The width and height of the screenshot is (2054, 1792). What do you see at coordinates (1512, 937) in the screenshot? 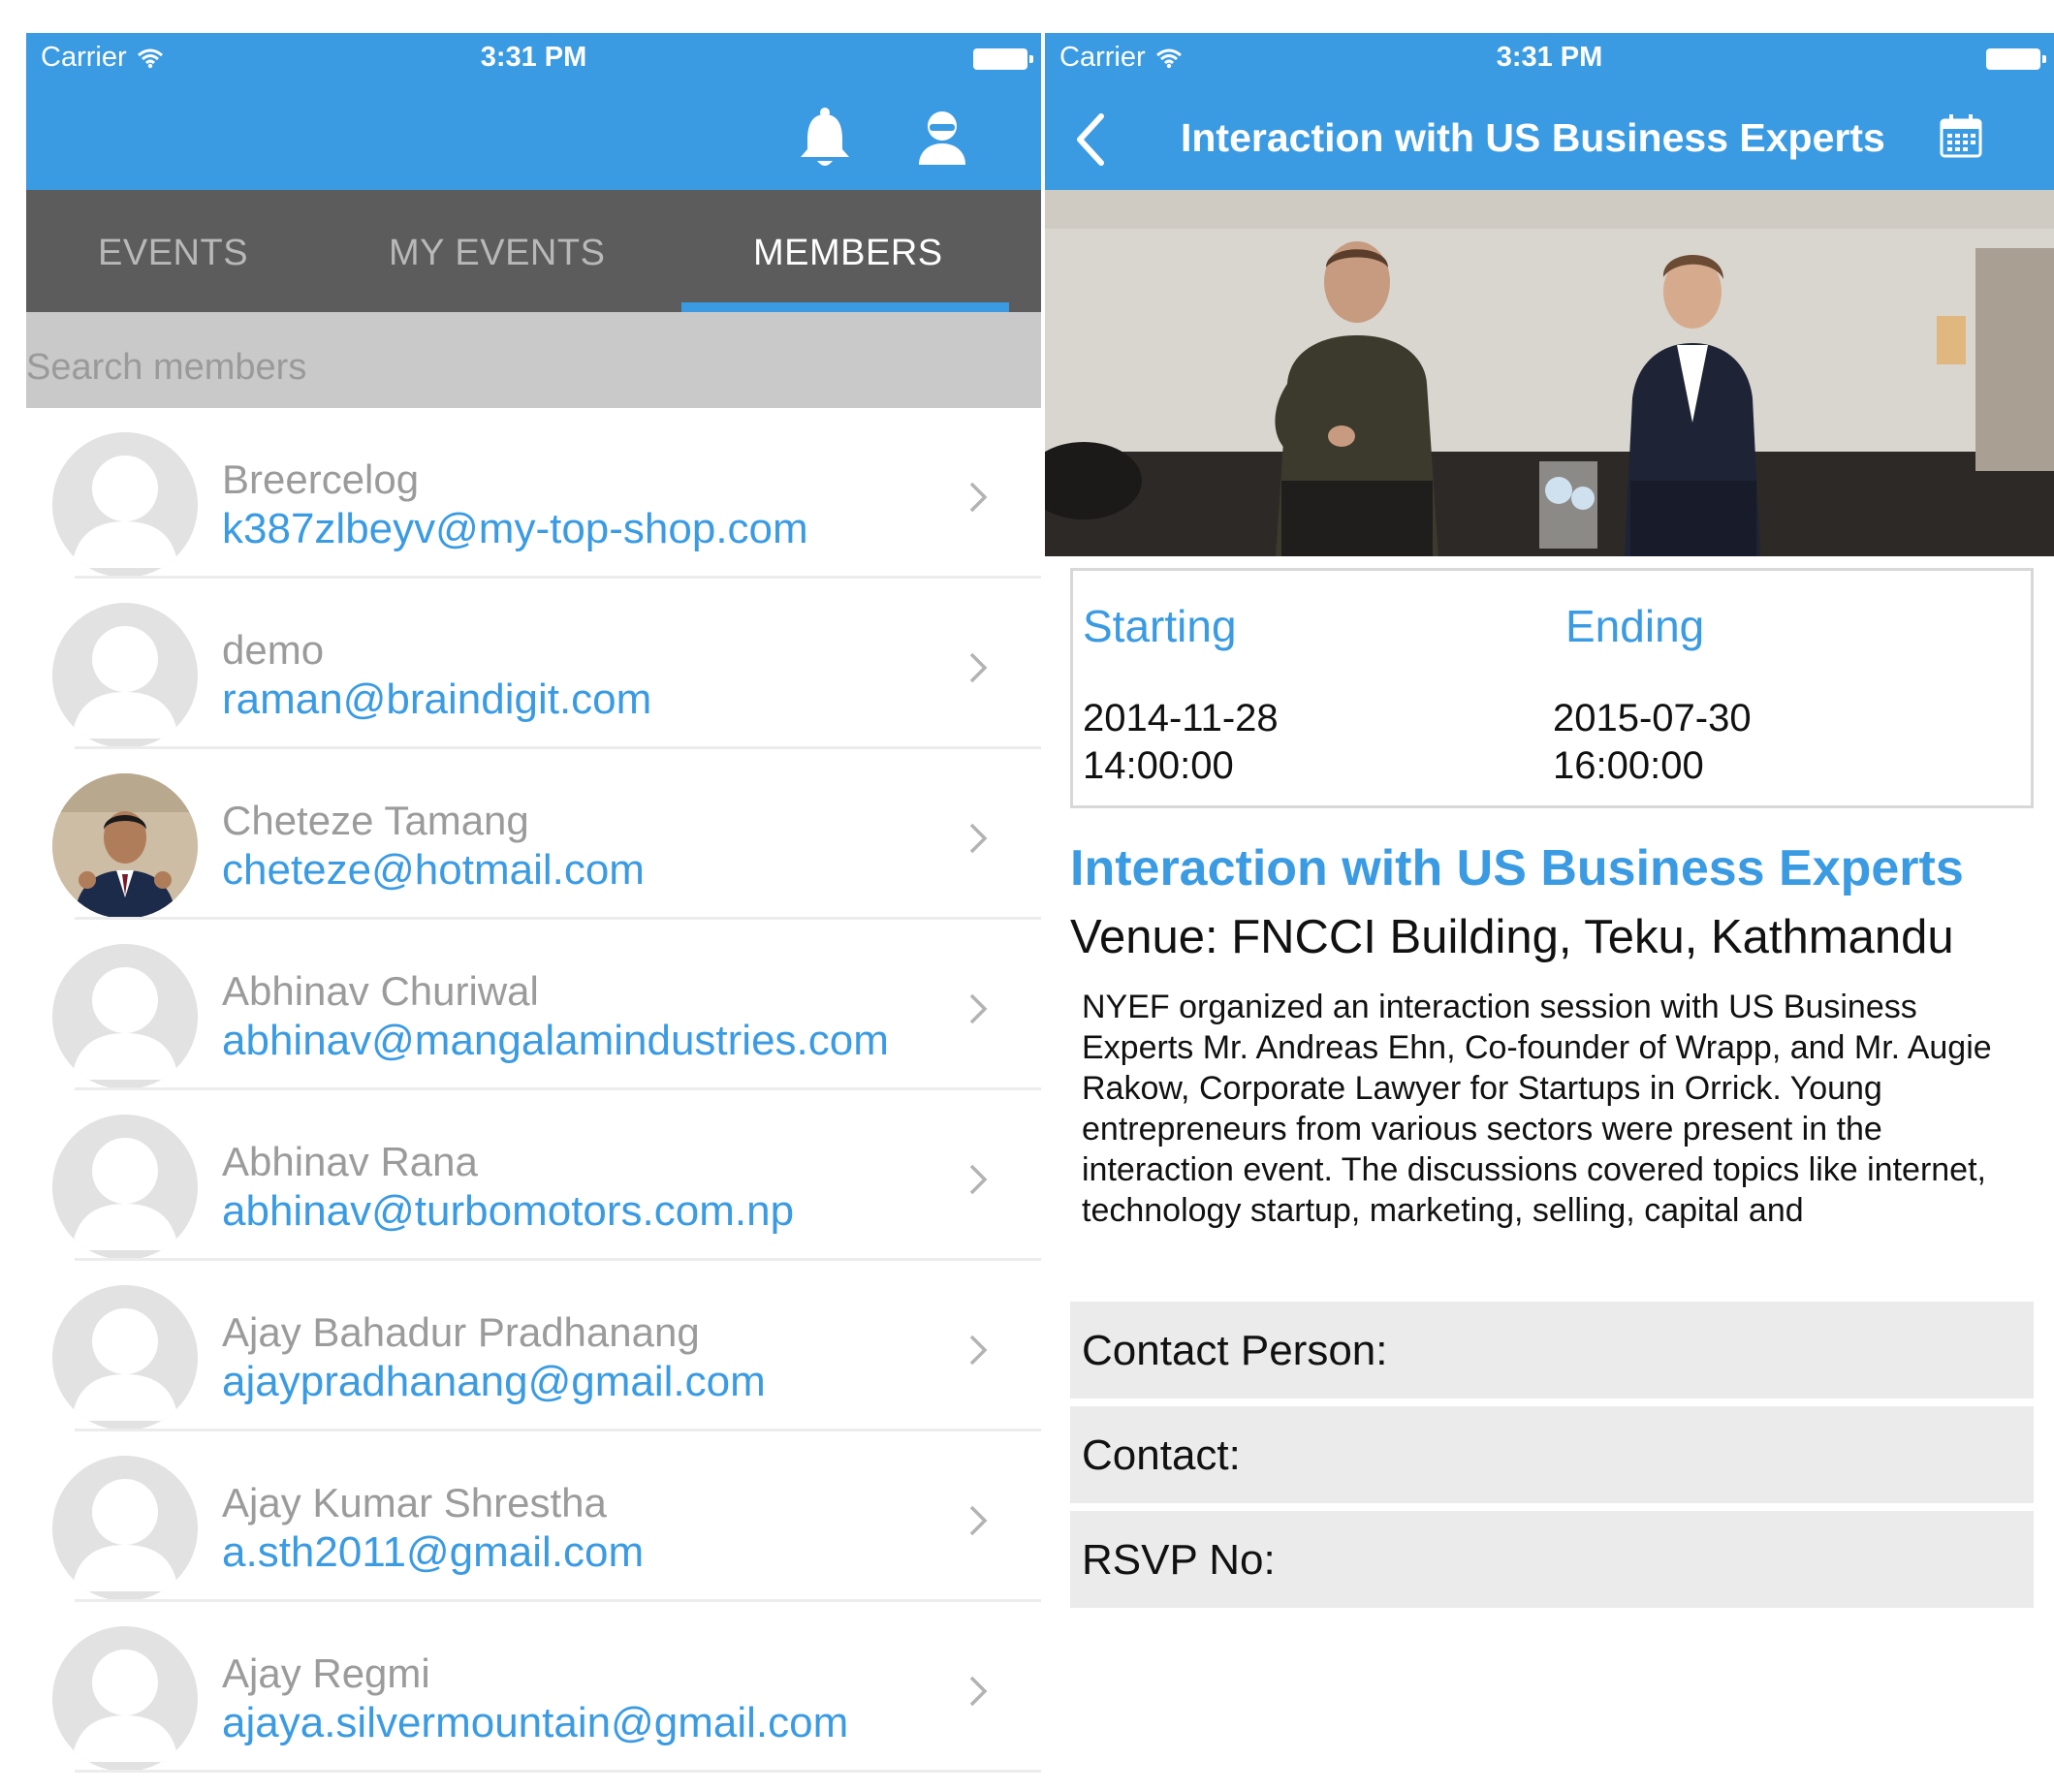
I see `event-venue: Venue: FNCCI Building, Teku, Kathmandu` at bounding box center [1512, 937].